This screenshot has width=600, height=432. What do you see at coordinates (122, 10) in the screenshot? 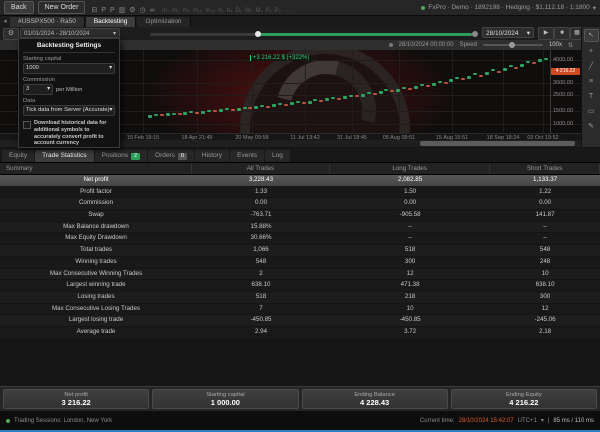
I see `chart-type-icon: ▥` at bounding box center [122, 10].